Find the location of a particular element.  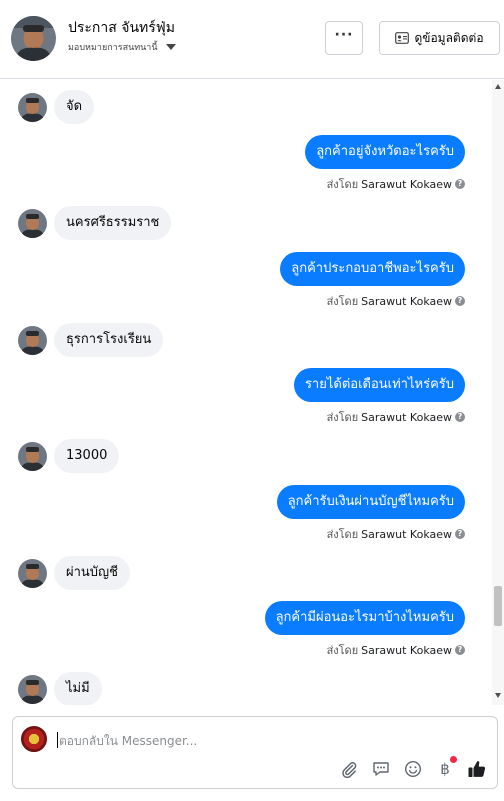

outgoing-message-bubble: ลูกค้ารับเงินผ่านบัญชีไหมครับ is located at coordinates (370, 502).